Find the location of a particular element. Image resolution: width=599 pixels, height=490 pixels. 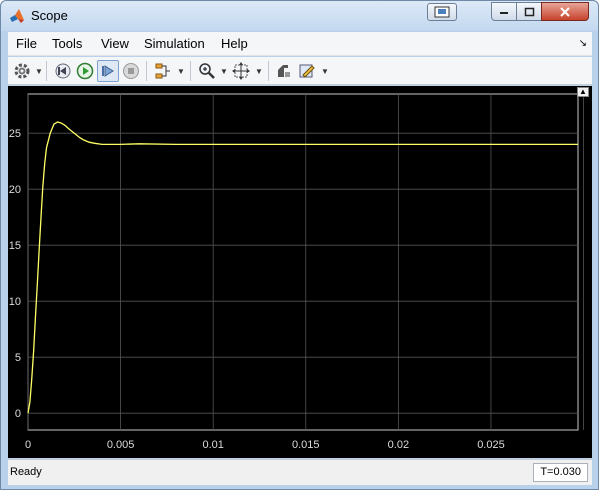

menu-overflow-icon: ↘ is located at coordinates (583, 43).